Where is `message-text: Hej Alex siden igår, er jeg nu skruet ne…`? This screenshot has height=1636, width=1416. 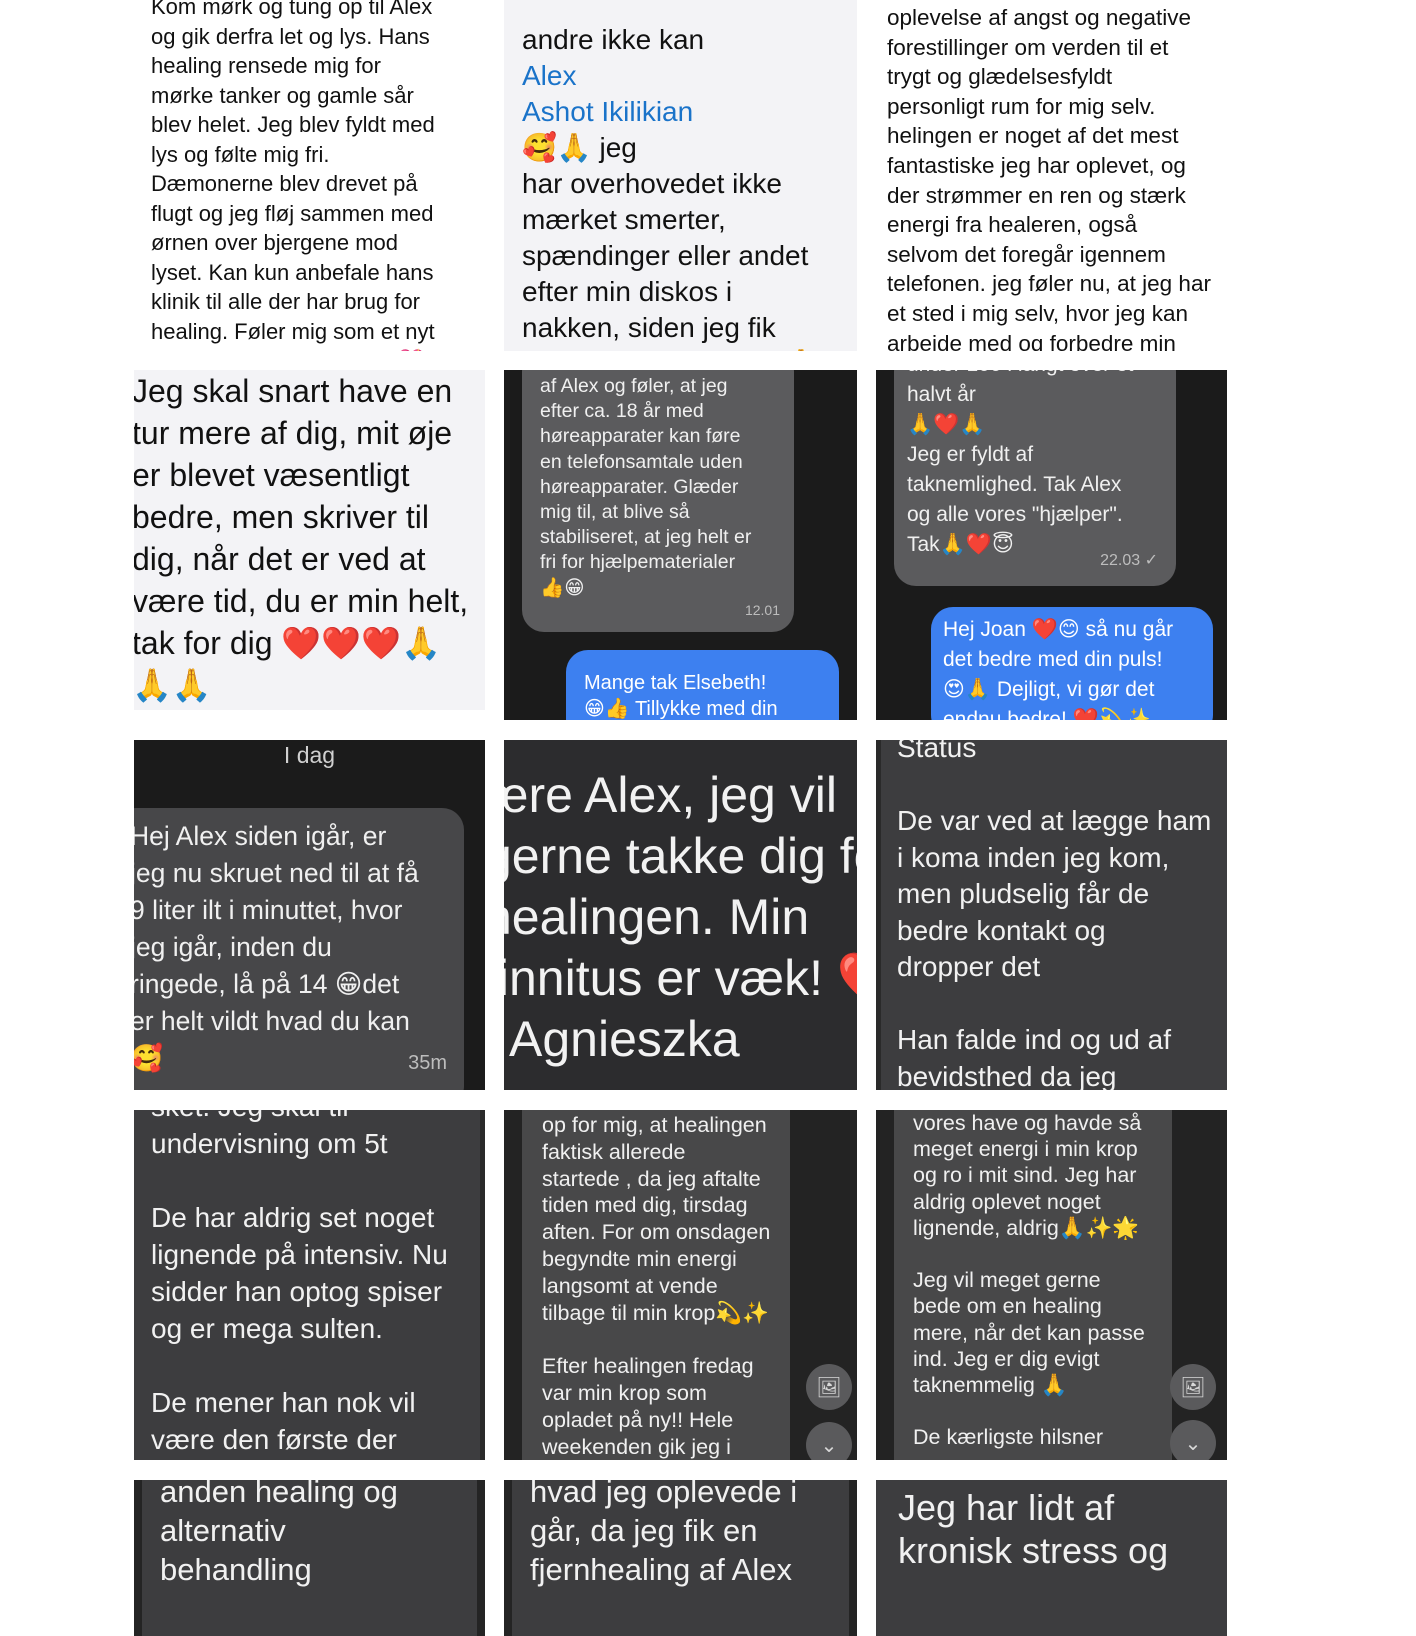 message-text: Hej Alex siden igår, er jeg nu skruet ne… is located at coordinates (276, 947).